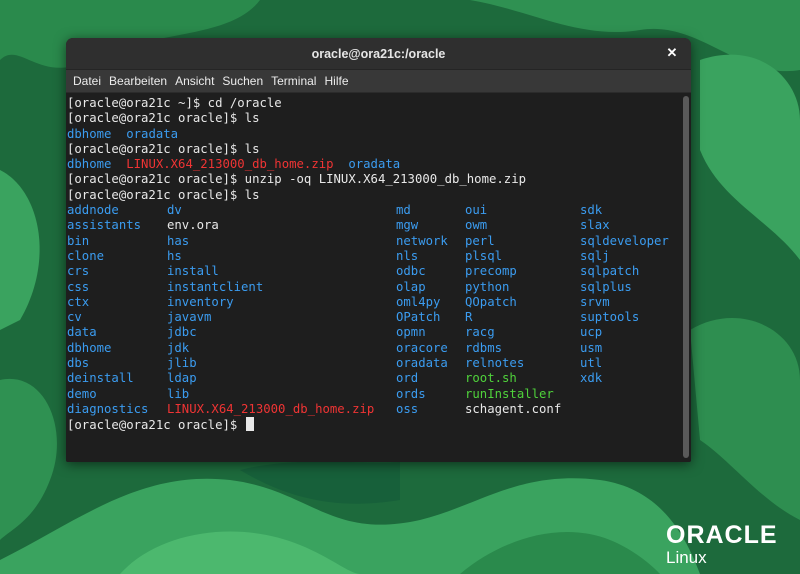 The width and height of the screenshot is (800, 574). I want to click on listing-row: css instantclient olap python sqlplus, so click(379, 287).